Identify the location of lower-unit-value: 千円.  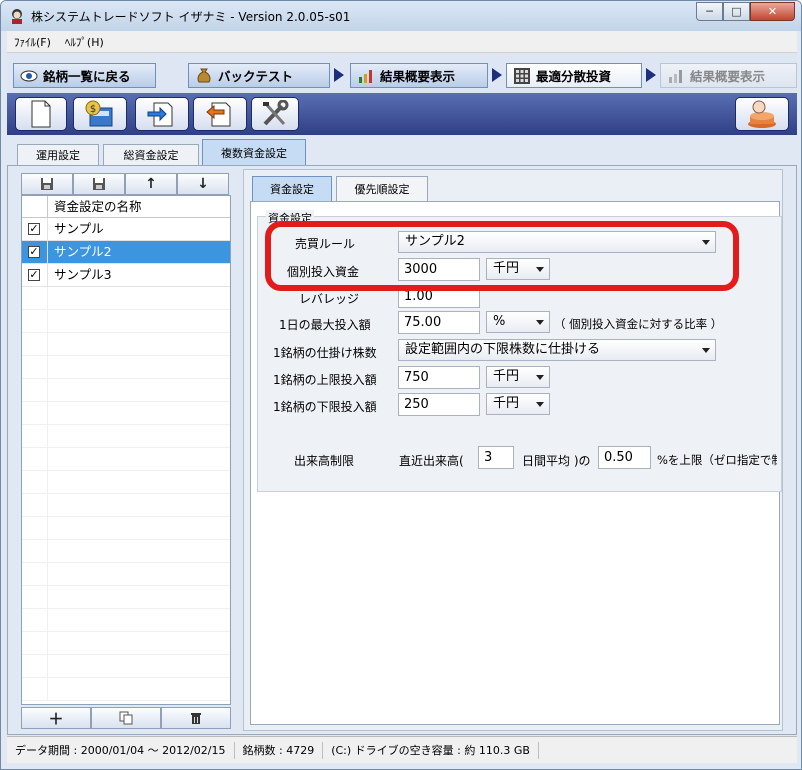
(506, 403).